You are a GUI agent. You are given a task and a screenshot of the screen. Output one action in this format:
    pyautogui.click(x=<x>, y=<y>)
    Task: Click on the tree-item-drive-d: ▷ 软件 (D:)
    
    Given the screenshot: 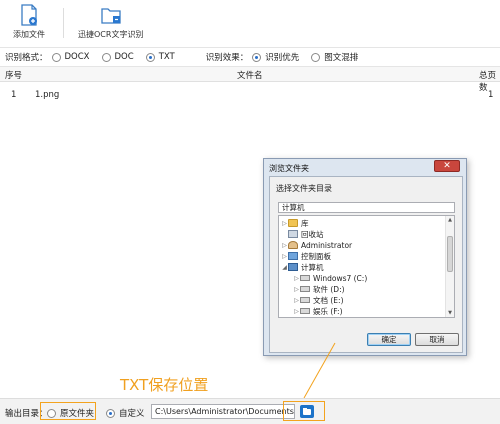 What is the action you would take?
    pyautogui.click(x=319, y=289)
    